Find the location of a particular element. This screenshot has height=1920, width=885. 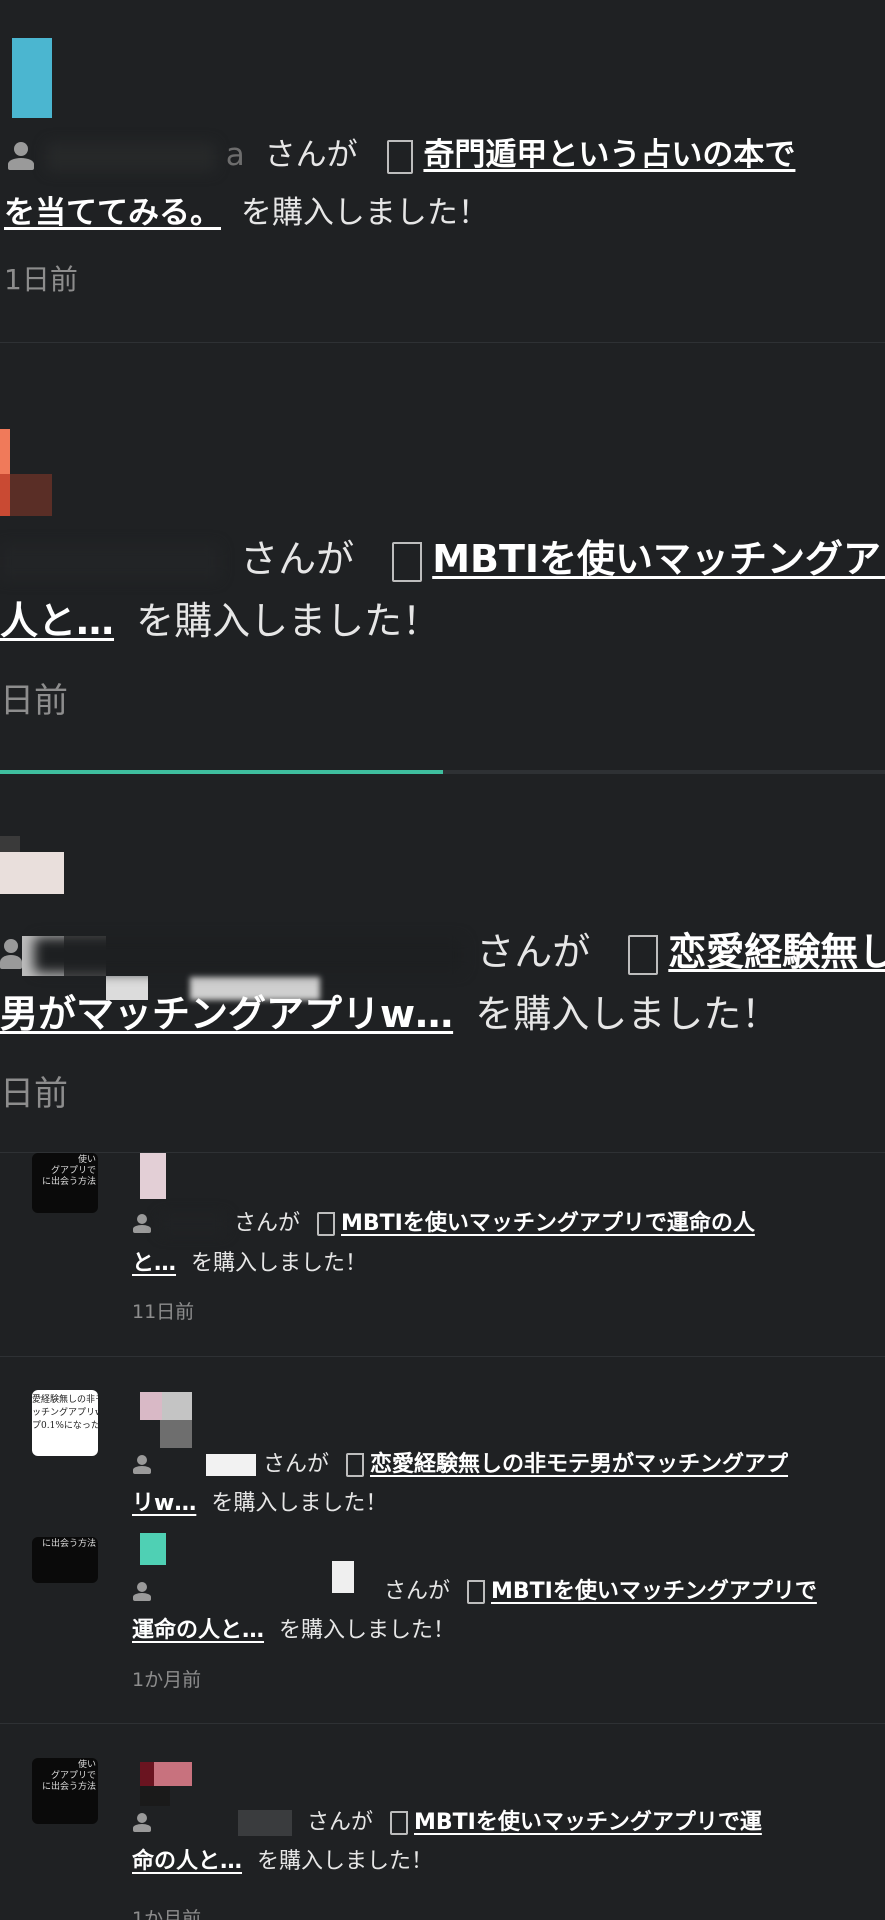

article-link-cont: を当ててみる。 is located at coordinates (112, 213).